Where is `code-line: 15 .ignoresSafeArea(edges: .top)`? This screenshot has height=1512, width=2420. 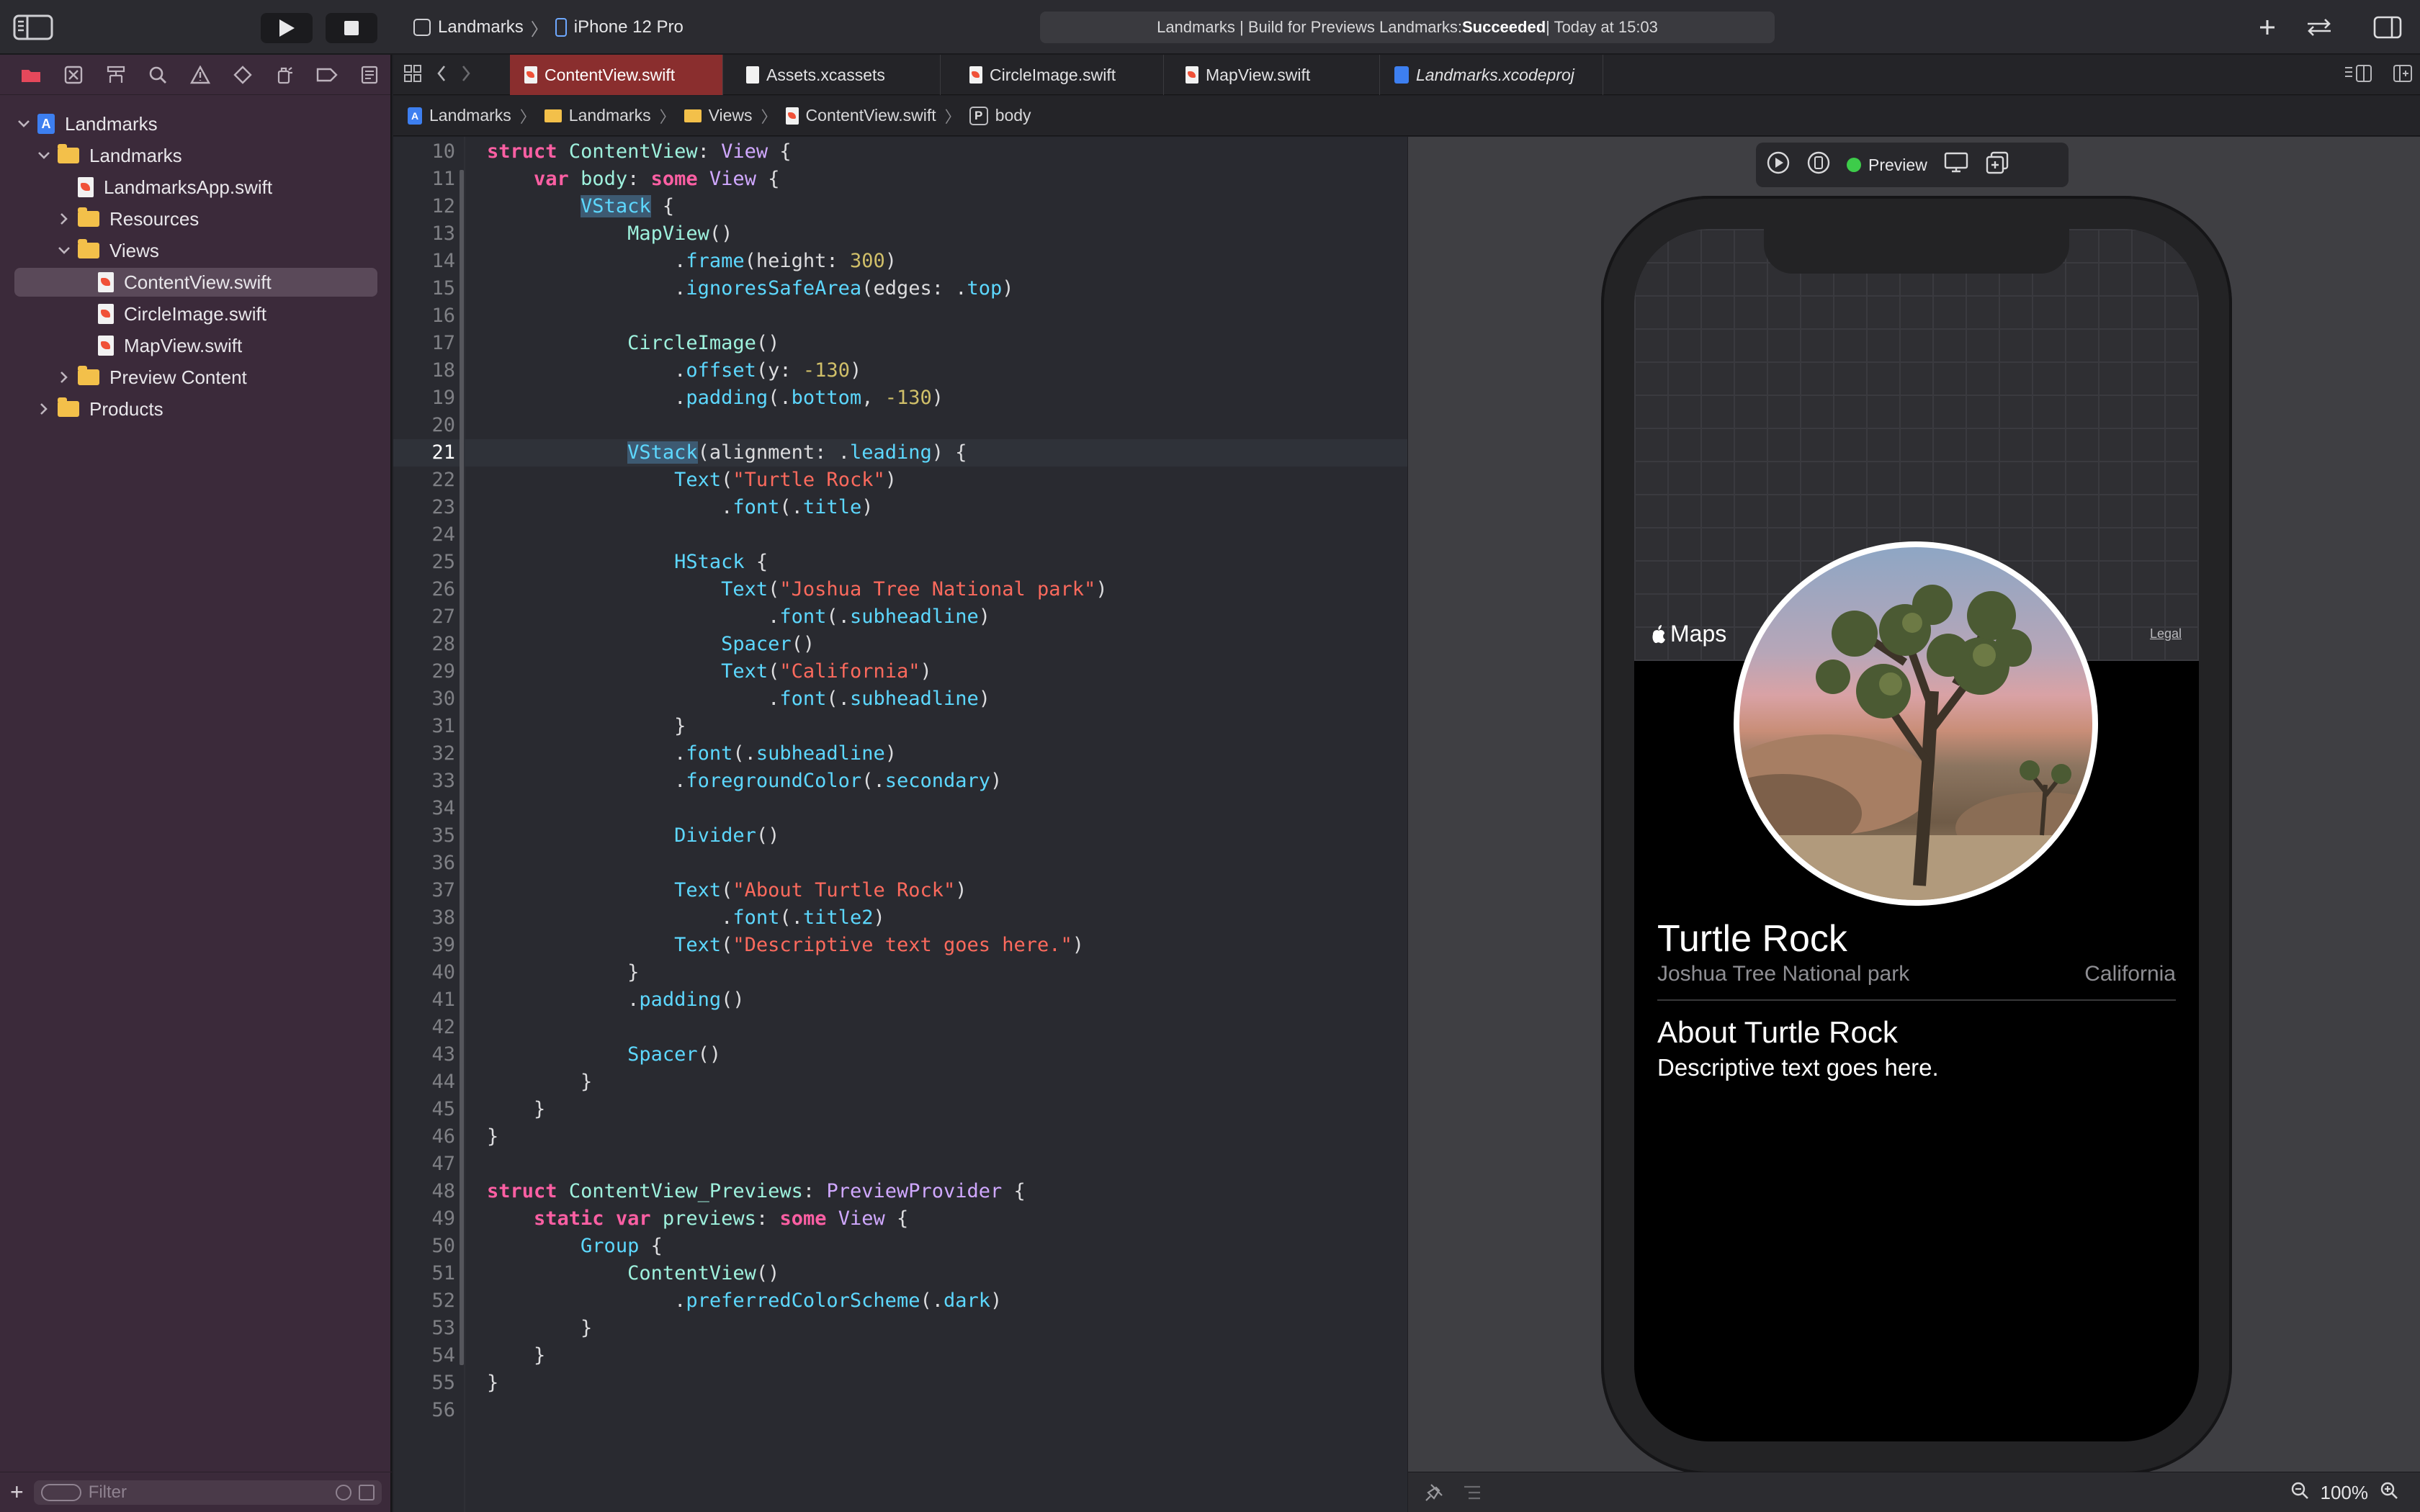 code-line: 15 .ignoresSafeArea(edges: .top) is located at coordinates (900, 288).